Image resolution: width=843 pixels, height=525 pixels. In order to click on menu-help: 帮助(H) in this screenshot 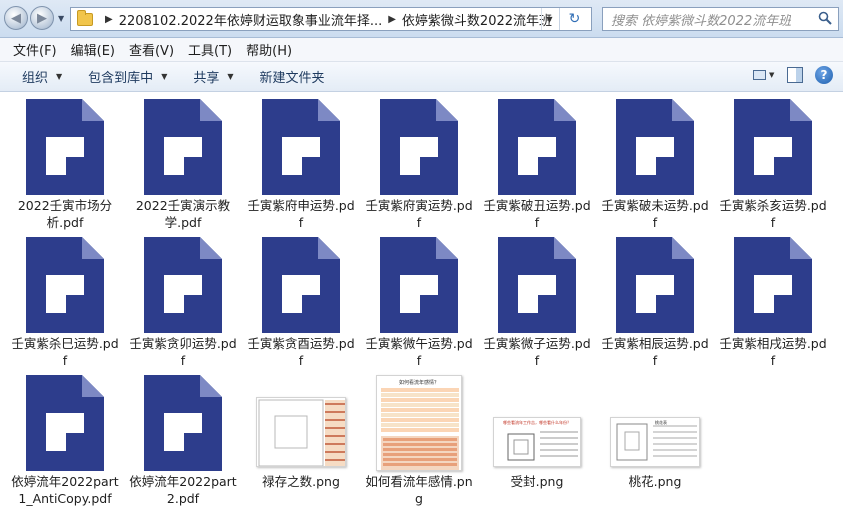, I will do `click(269, 49)`.